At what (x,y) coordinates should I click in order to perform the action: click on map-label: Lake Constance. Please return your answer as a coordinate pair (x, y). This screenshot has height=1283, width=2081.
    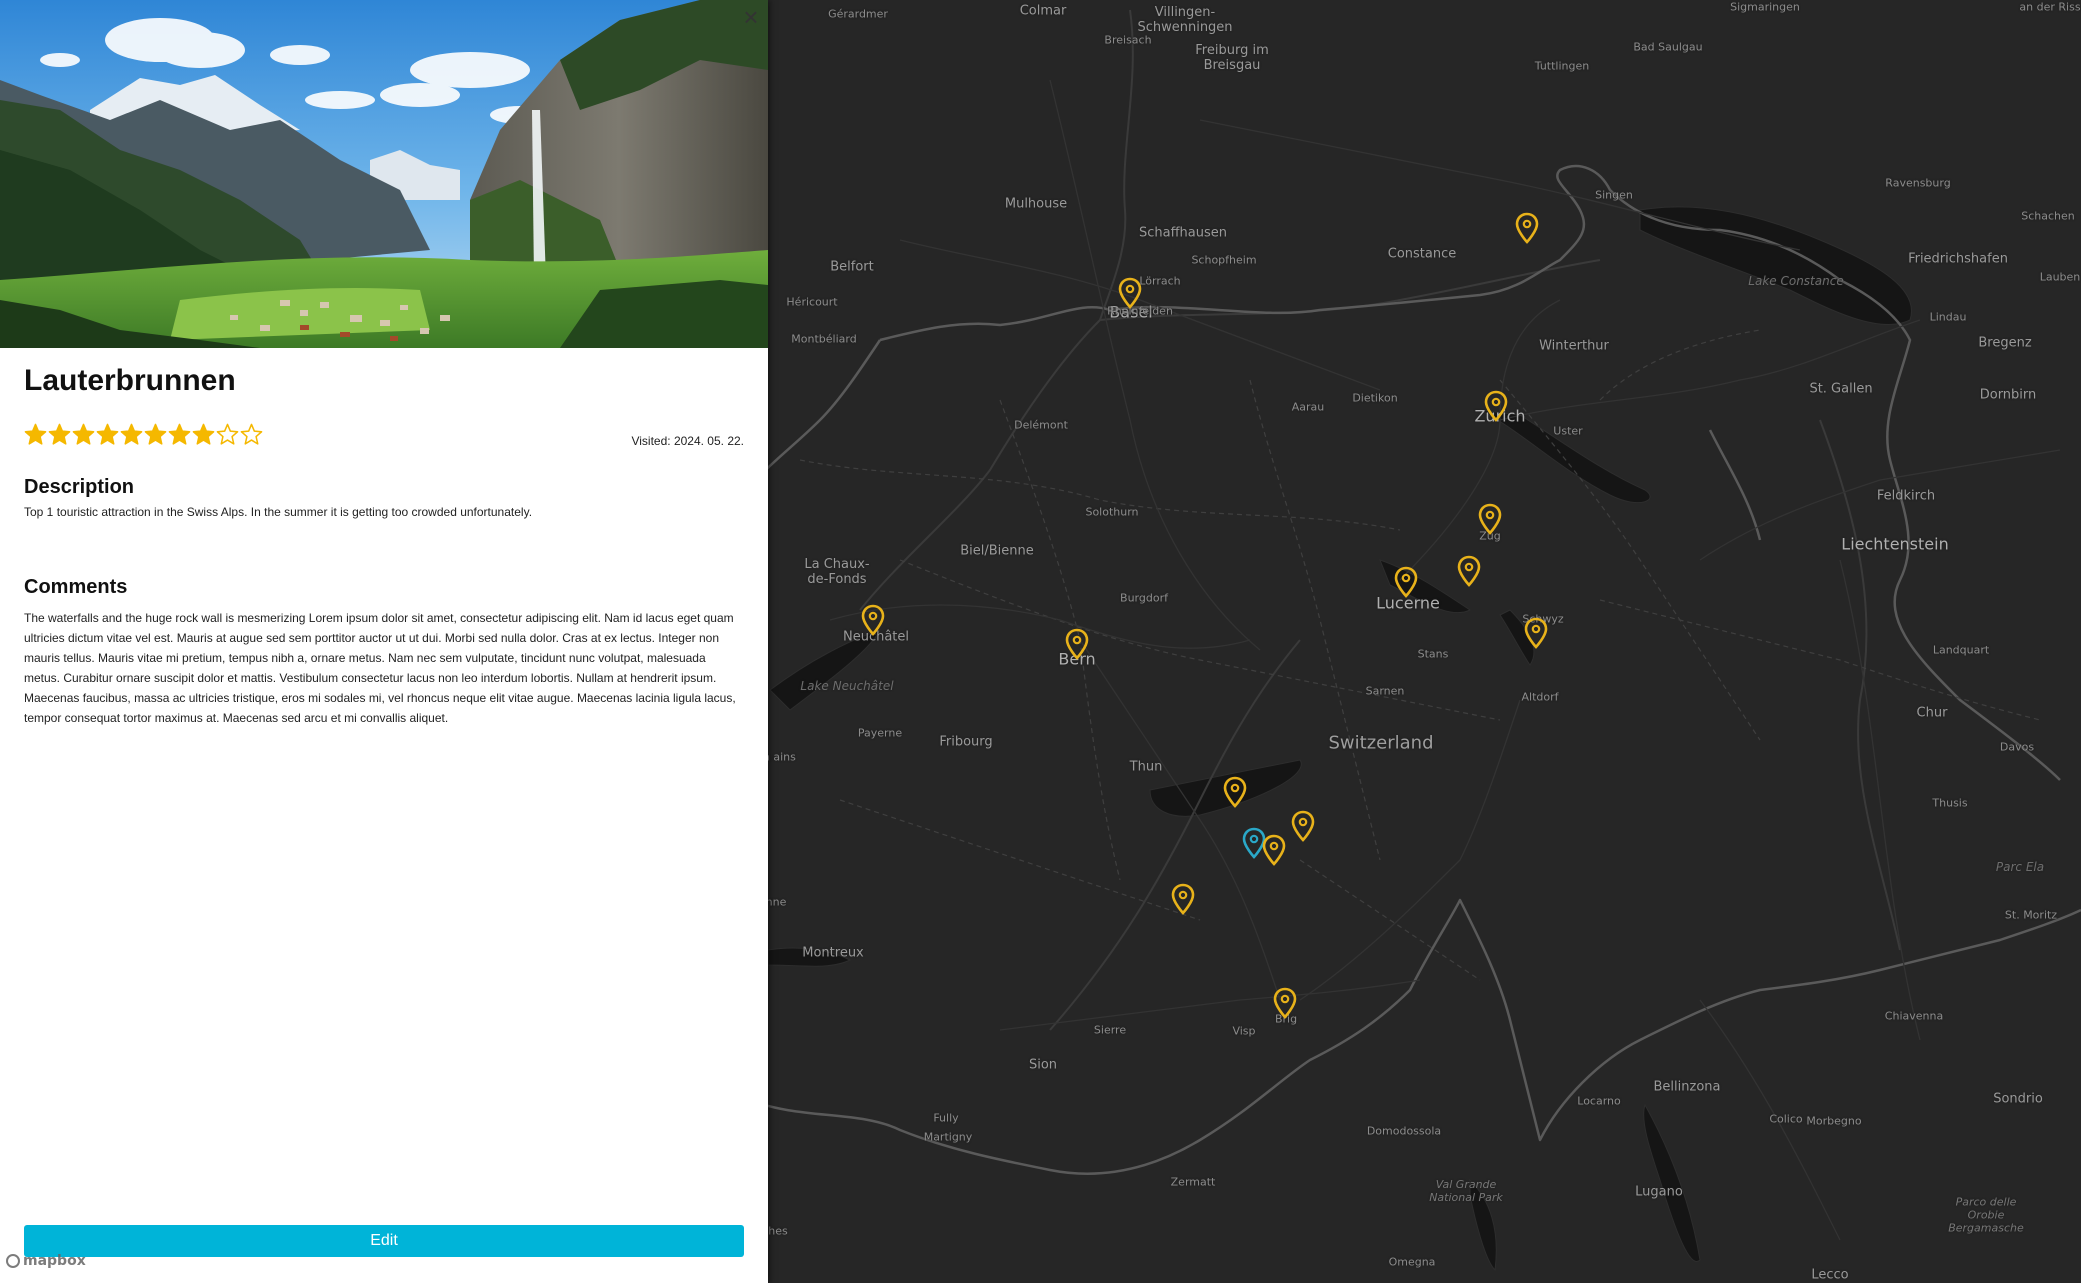
    Looking at the image, I should click on (1796, 281).